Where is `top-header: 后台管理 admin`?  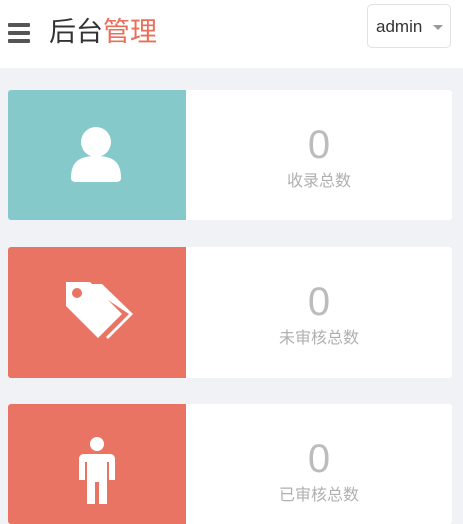
top-header: 后台管理 admin is located at coordinates (231, 34).